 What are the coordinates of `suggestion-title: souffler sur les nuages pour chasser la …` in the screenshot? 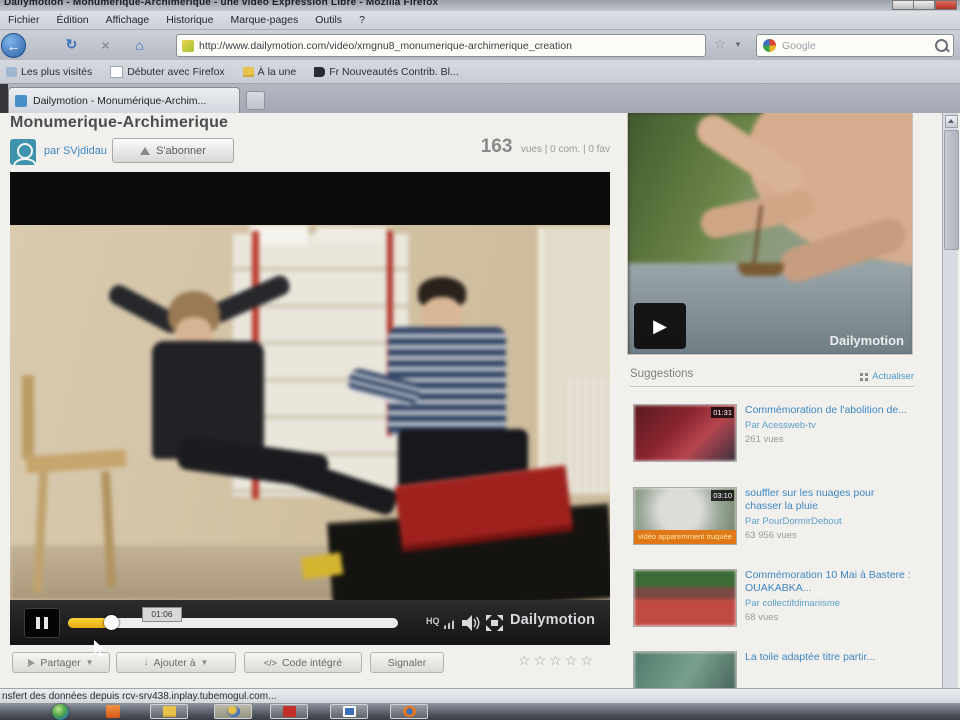 It's located at (829, 500).